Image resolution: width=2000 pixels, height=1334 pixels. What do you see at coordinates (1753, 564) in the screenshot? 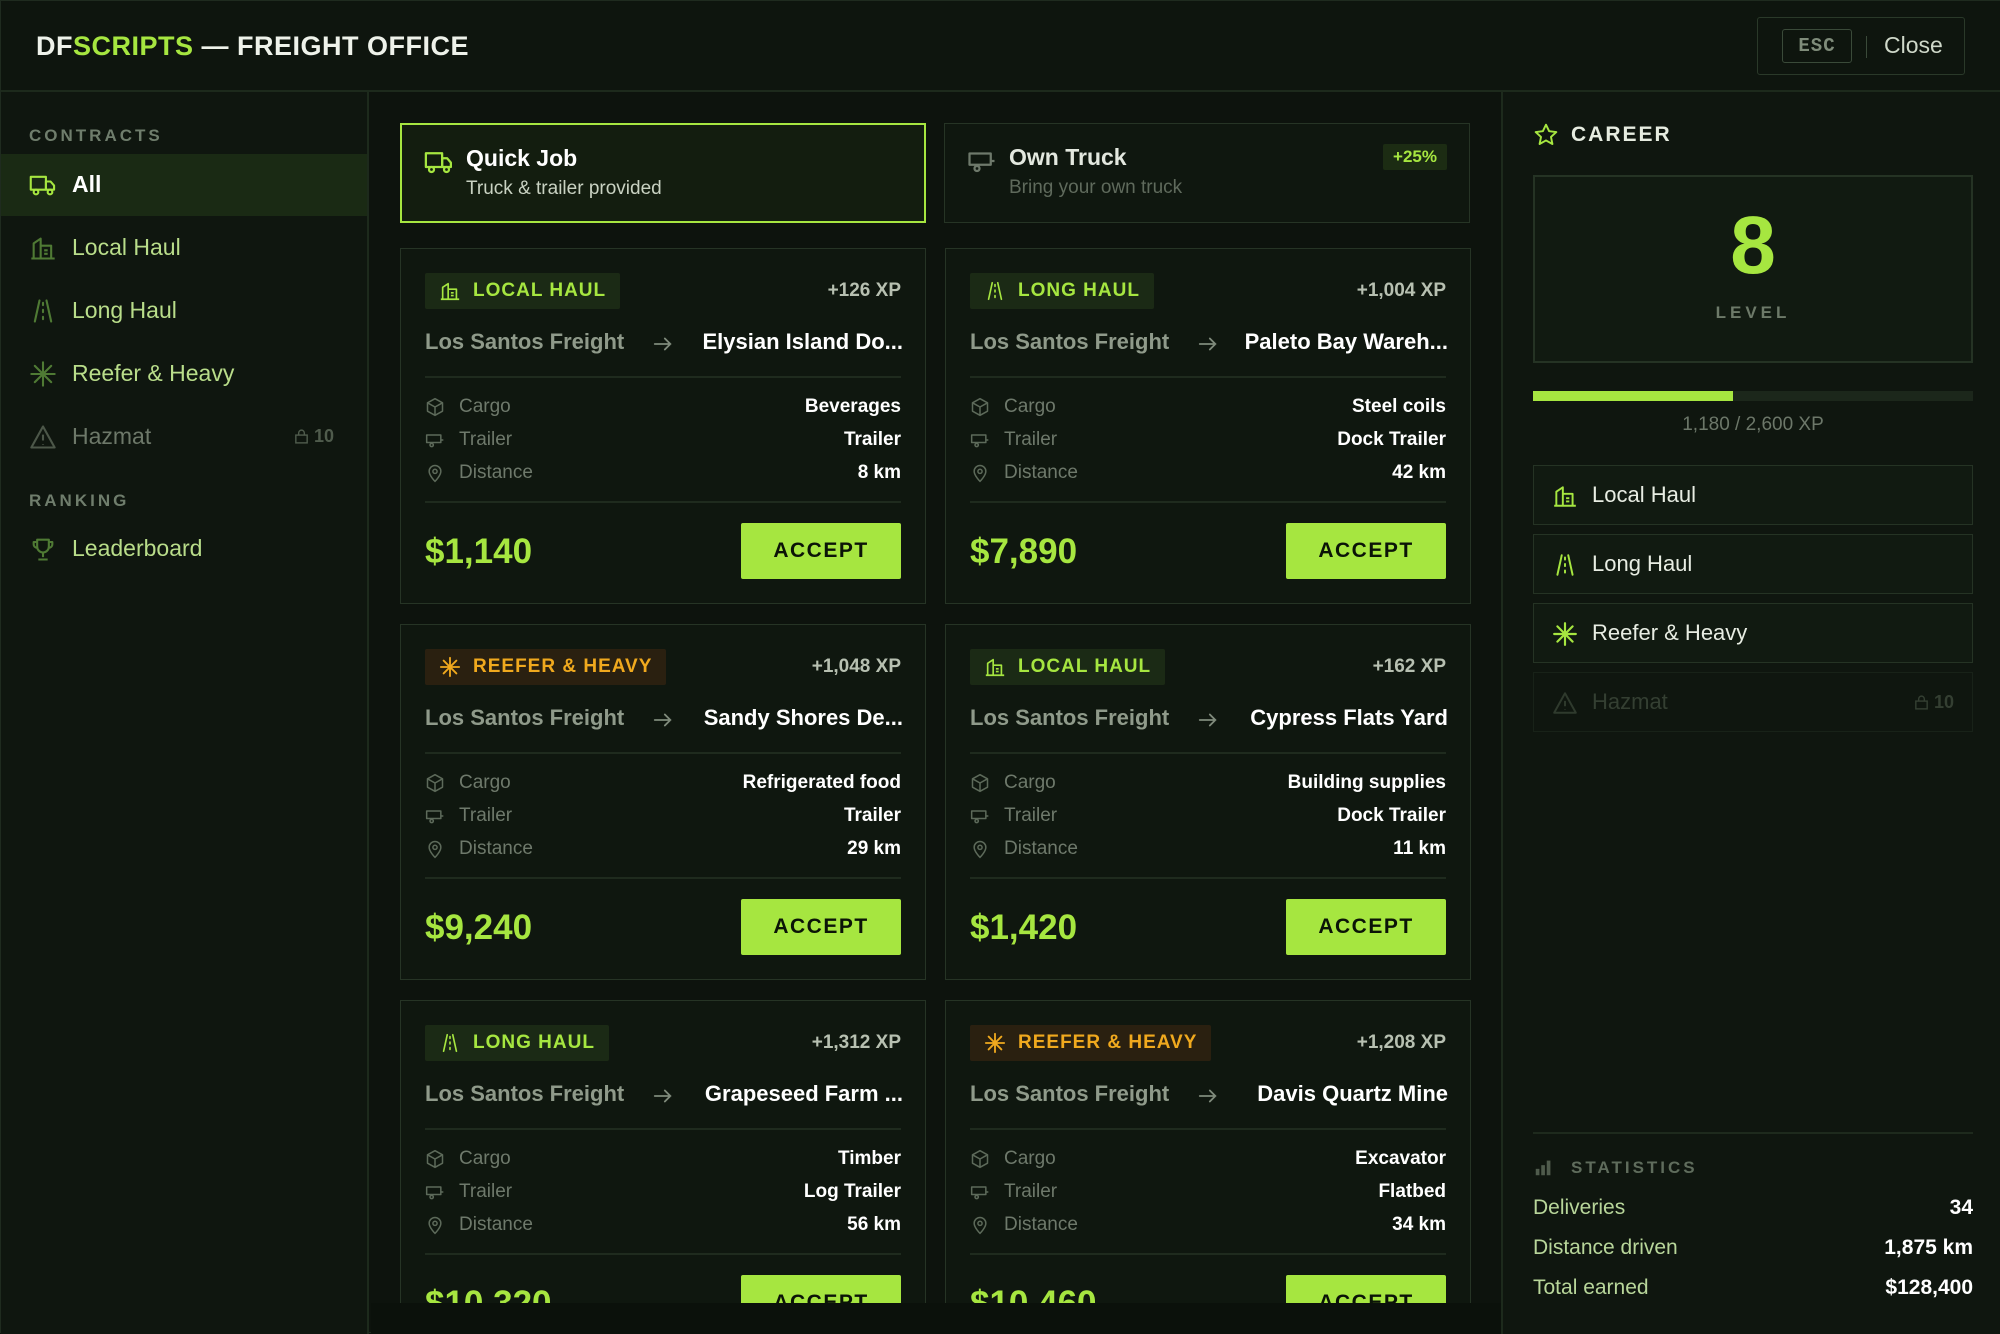
I see `career-category-long-haul: Long Haul` at bounding box center [1753, 564].